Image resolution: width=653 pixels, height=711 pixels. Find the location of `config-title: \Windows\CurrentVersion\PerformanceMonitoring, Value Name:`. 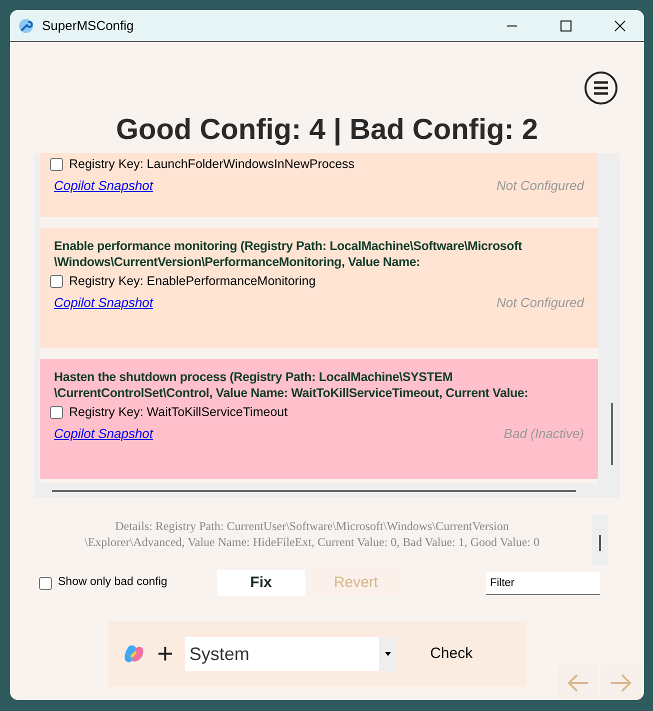

config-title: \Windows\CurrentVersion\PerformanceMonitoring, Value Name: is located at coordinates (238, 262).